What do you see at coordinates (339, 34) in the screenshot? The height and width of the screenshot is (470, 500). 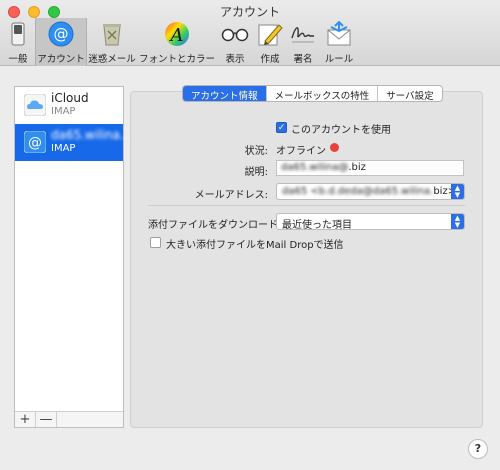 I see `rules-envelope-icon` at bounding box center [339, 34].